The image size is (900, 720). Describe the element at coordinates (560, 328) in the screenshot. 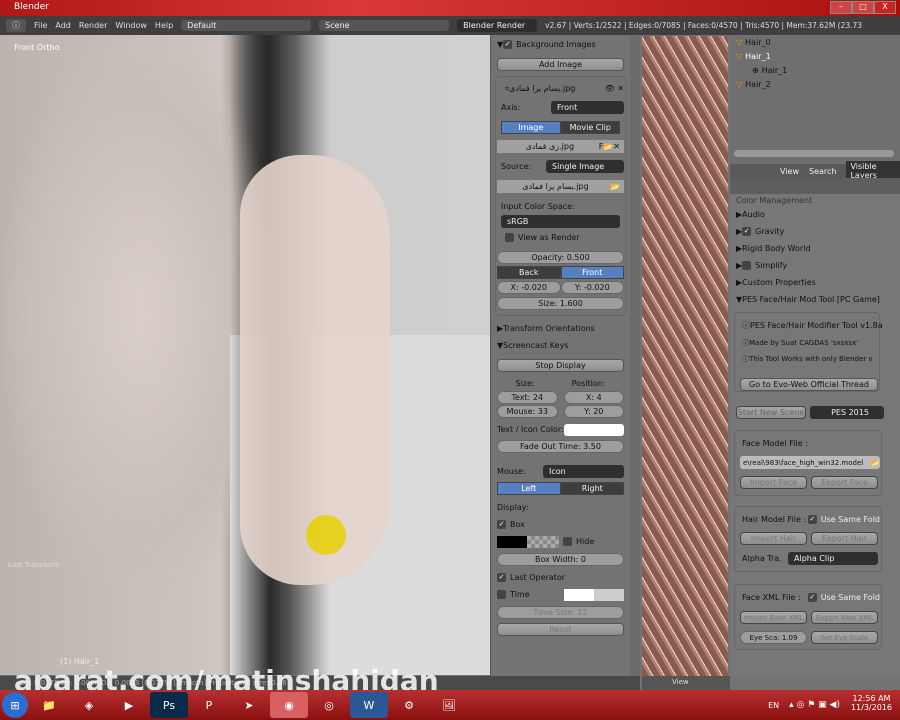

I see `transform-orientations-header: ▶ Transform Orientations` at that location.